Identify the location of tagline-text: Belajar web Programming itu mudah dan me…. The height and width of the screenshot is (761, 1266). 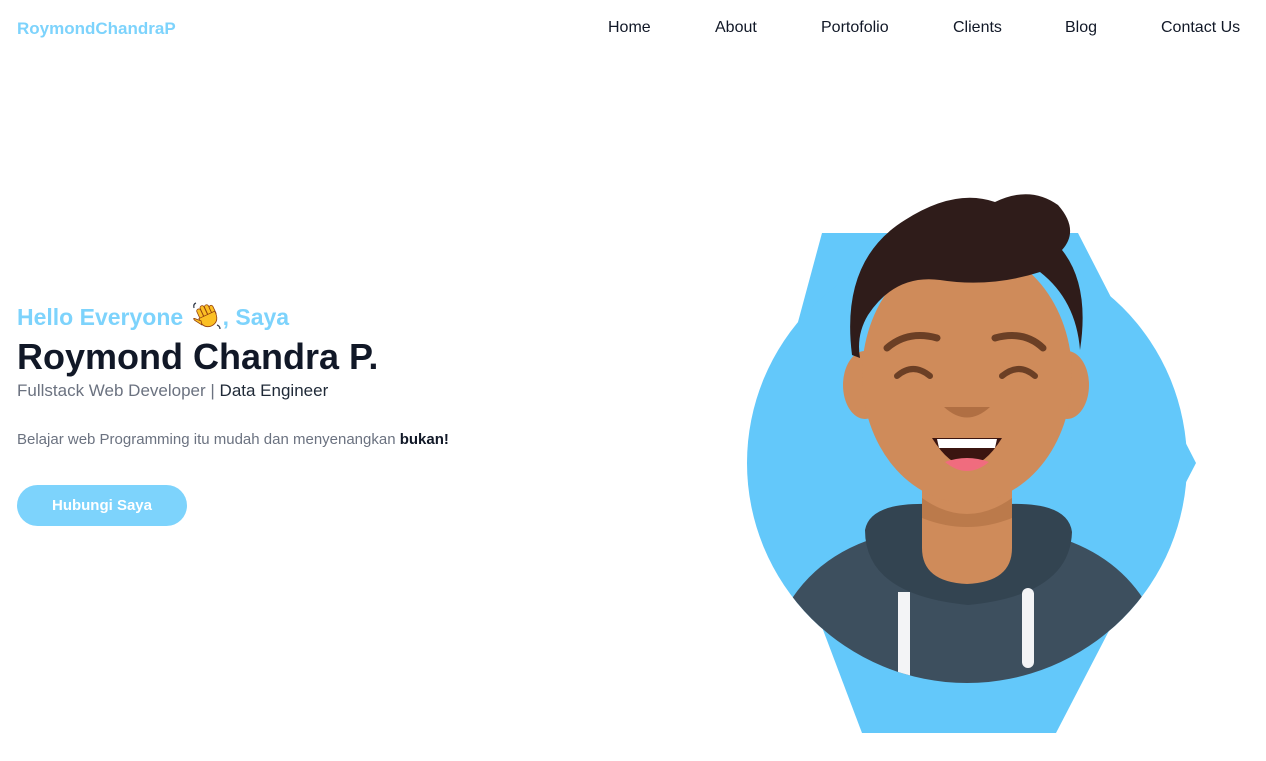
(206, 439).